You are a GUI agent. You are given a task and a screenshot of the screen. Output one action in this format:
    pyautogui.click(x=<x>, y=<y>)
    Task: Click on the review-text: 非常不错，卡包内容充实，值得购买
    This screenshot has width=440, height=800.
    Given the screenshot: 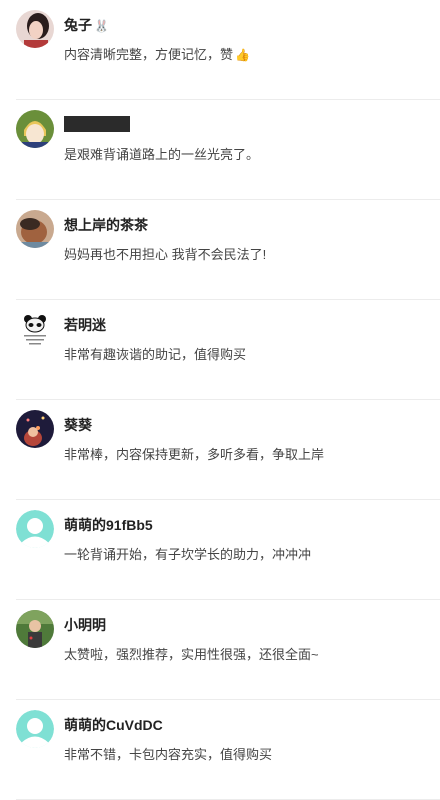 What is the action you would take?
    pyautogui.click(x=168, y=754)
    